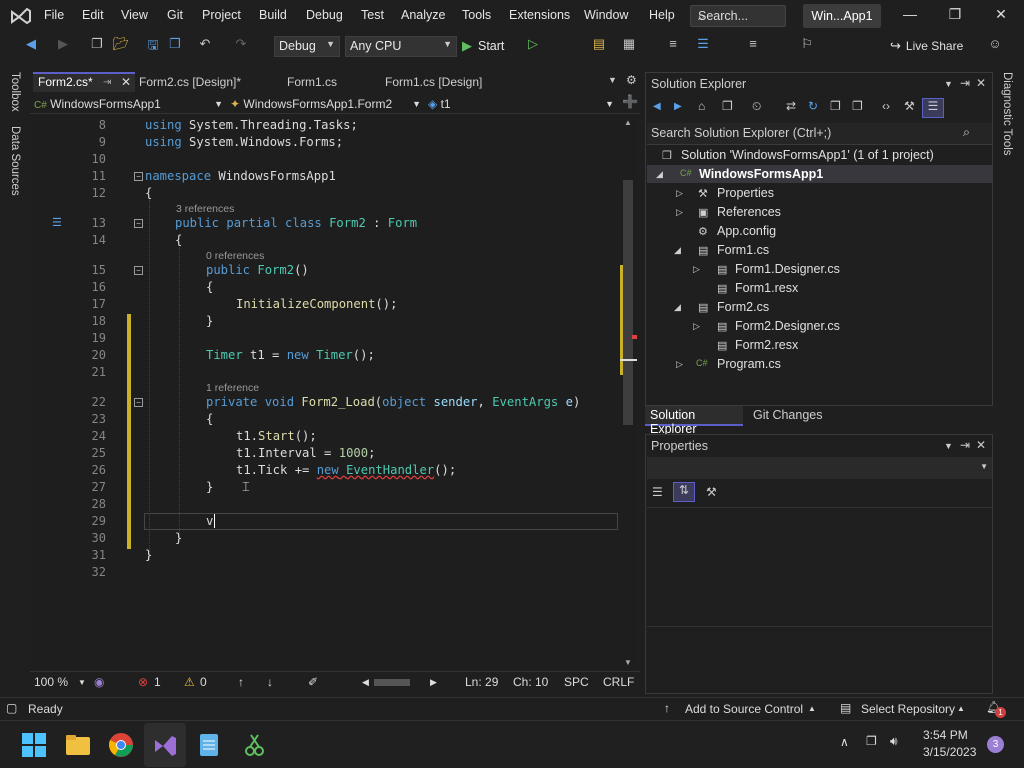 The width and height of the screenshot is (1024, 768). What do you see at coordinates (599, 46) in the screenshot?
I see `folder-icon: ▤` at bounding box center [599, 46].